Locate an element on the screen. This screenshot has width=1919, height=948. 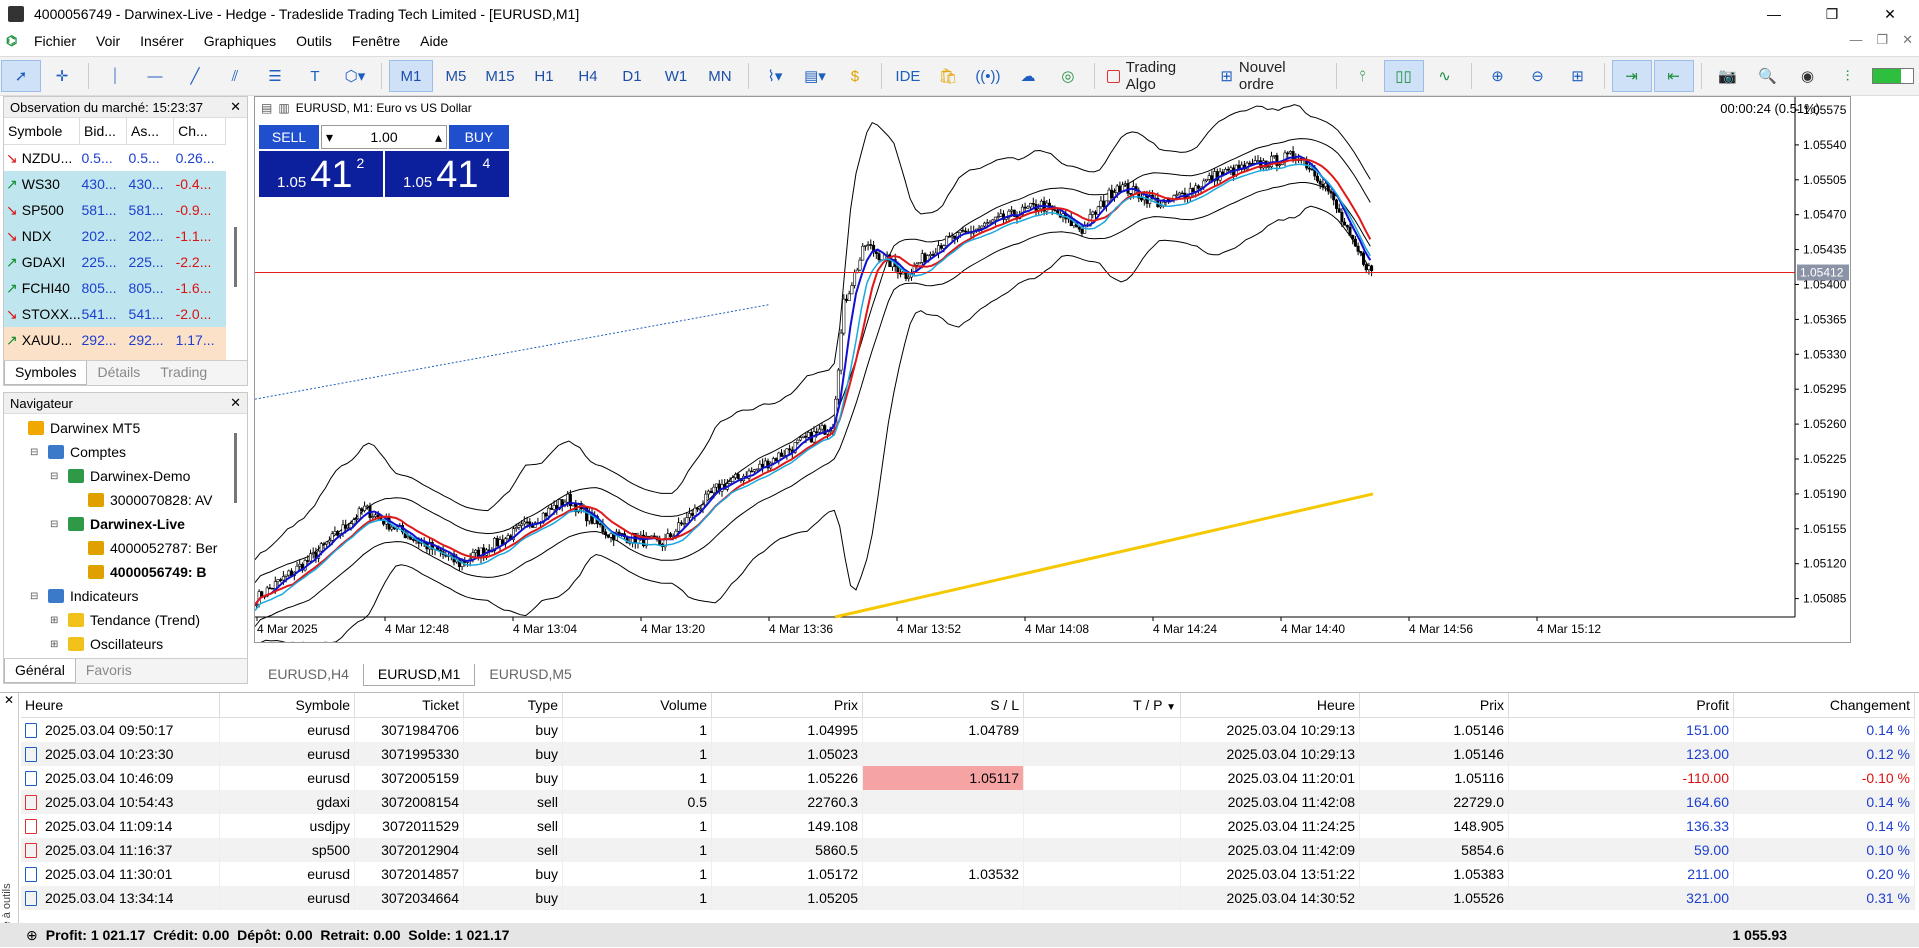
zoom-in-icon: ⊕ is located at coordinates (1498, 76).